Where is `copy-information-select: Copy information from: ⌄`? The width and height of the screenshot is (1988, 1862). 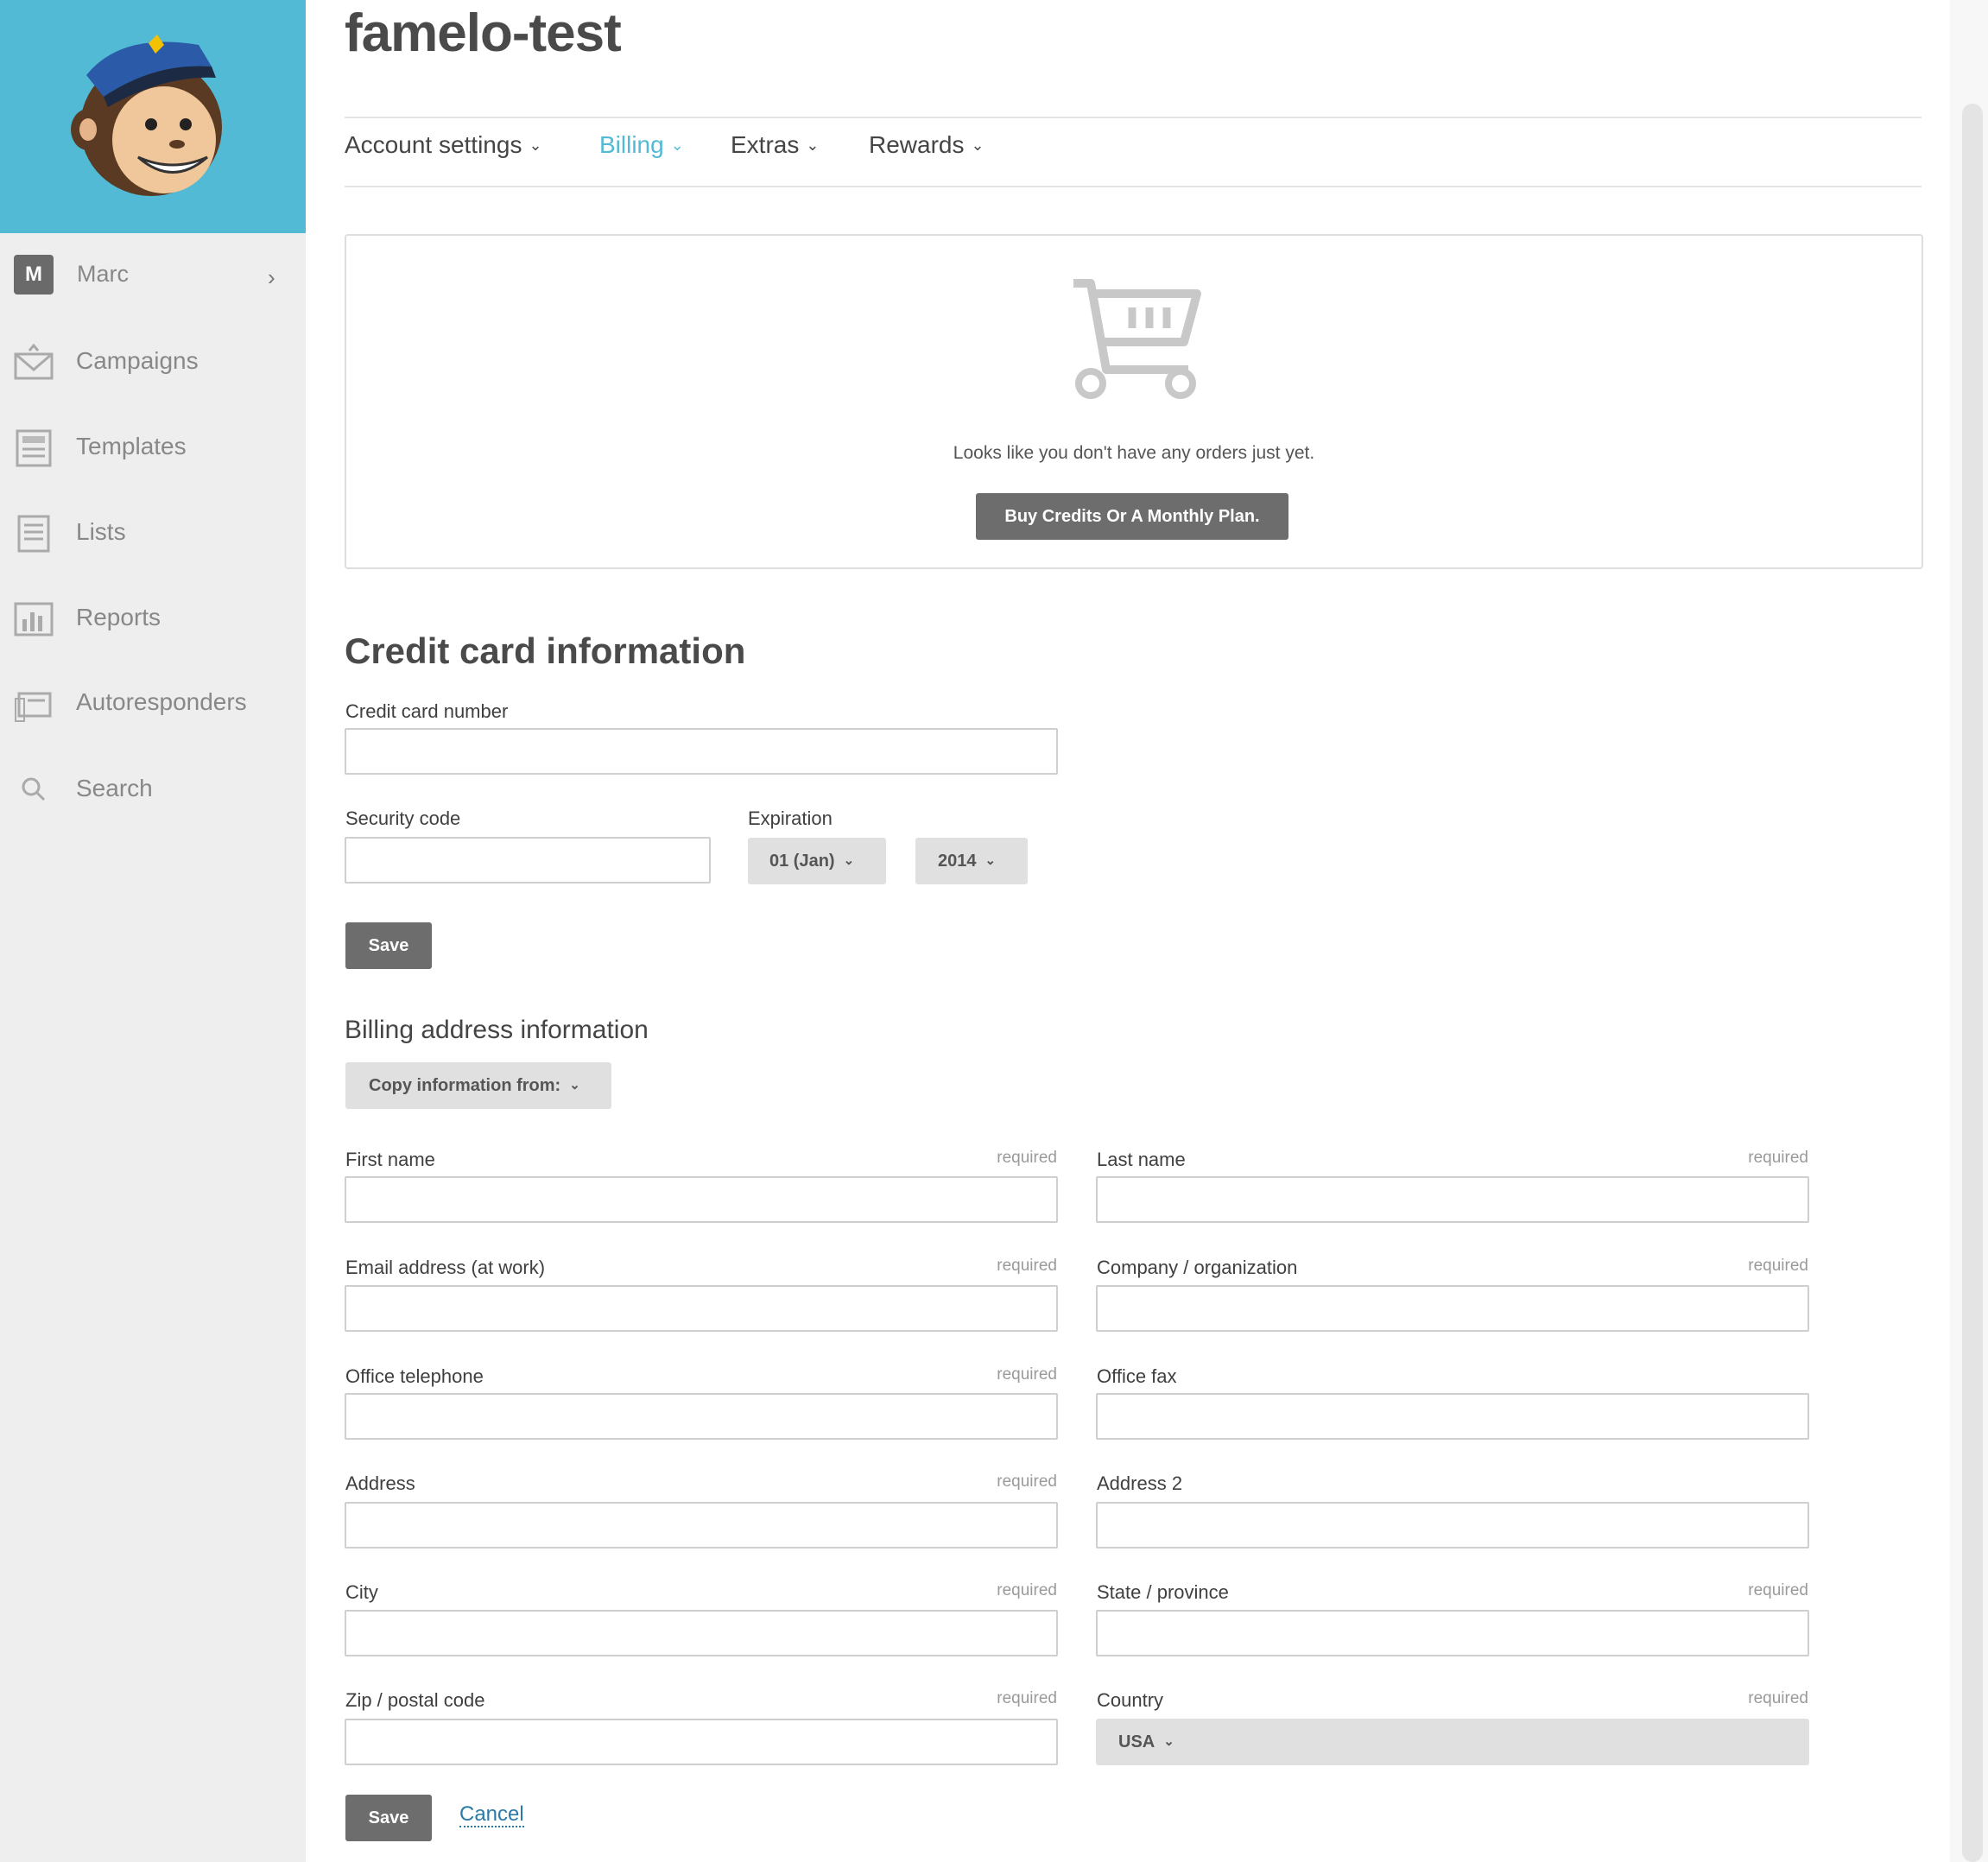 copy-information-select: Copy information from: ⌄ is located at coordinates (478, 1085).